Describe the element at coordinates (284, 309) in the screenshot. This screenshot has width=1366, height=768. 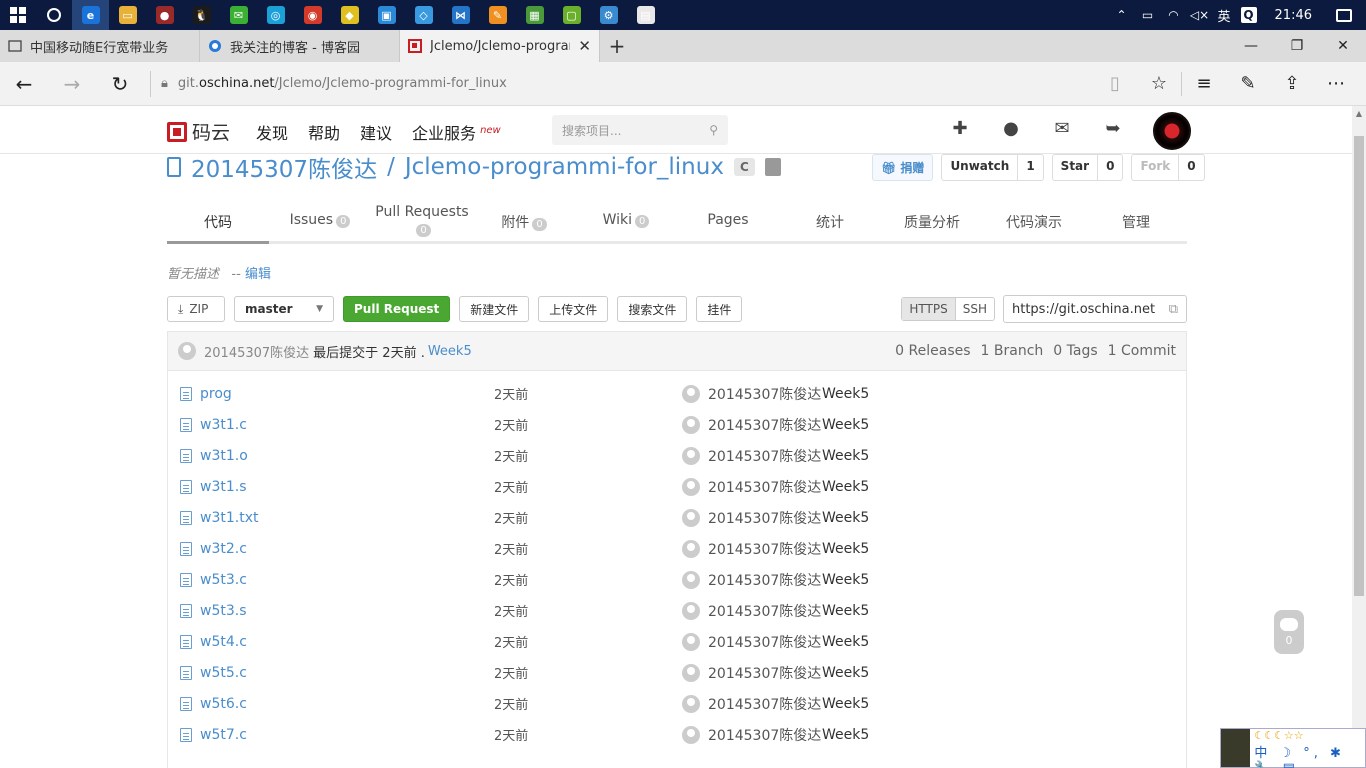
I see `branch-select: master ▼` at that location.